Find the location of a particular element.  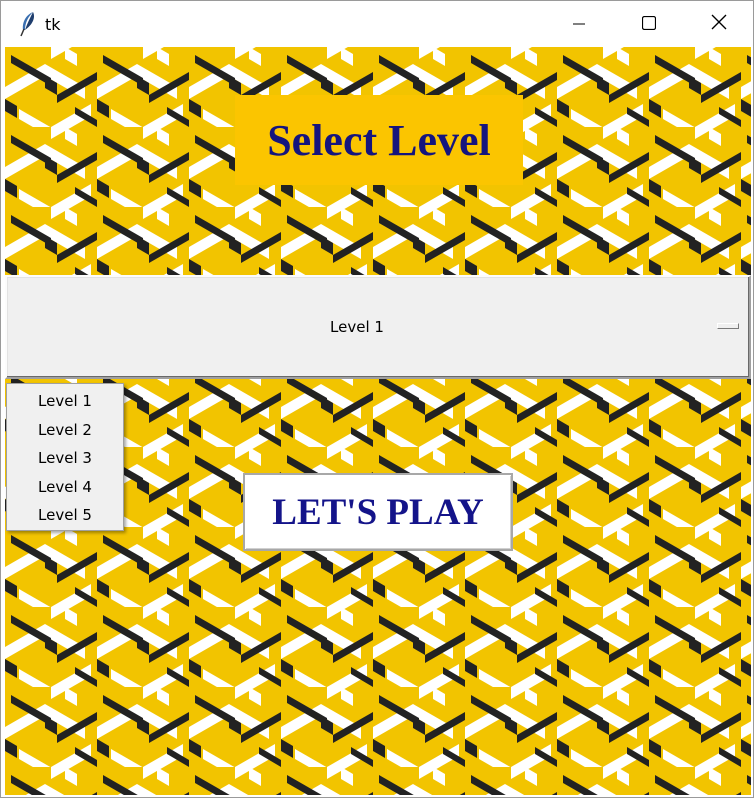

close-button is located at coordinates (719, 24).